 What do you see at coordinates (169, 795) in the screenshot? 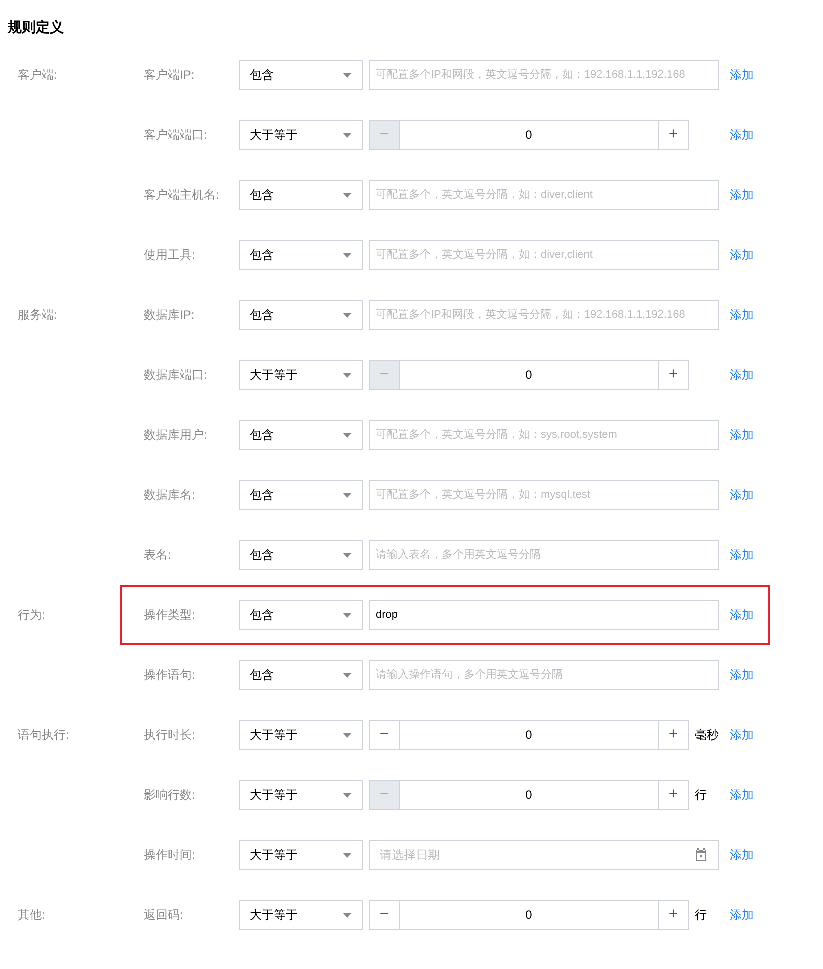
I see `field-label: 影响行数:` at bounding box center [169, 795].